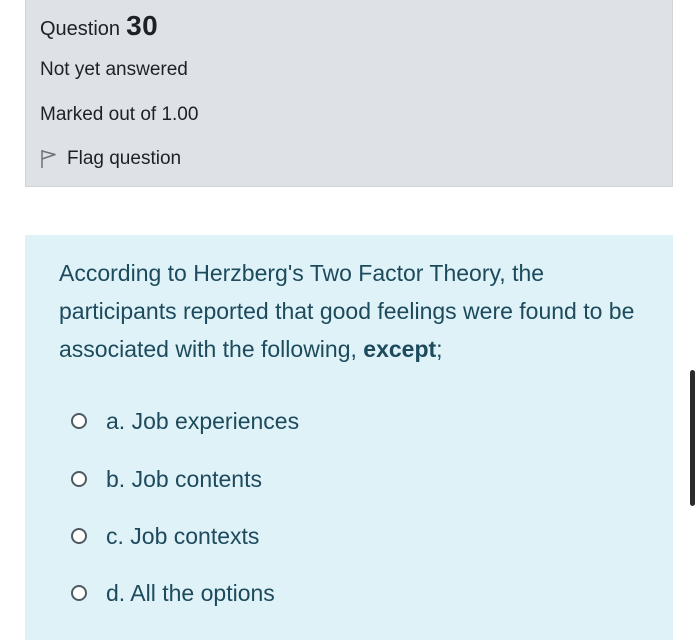  I want to click on answer-option-c: c. Job contexts, so click(165, 536).